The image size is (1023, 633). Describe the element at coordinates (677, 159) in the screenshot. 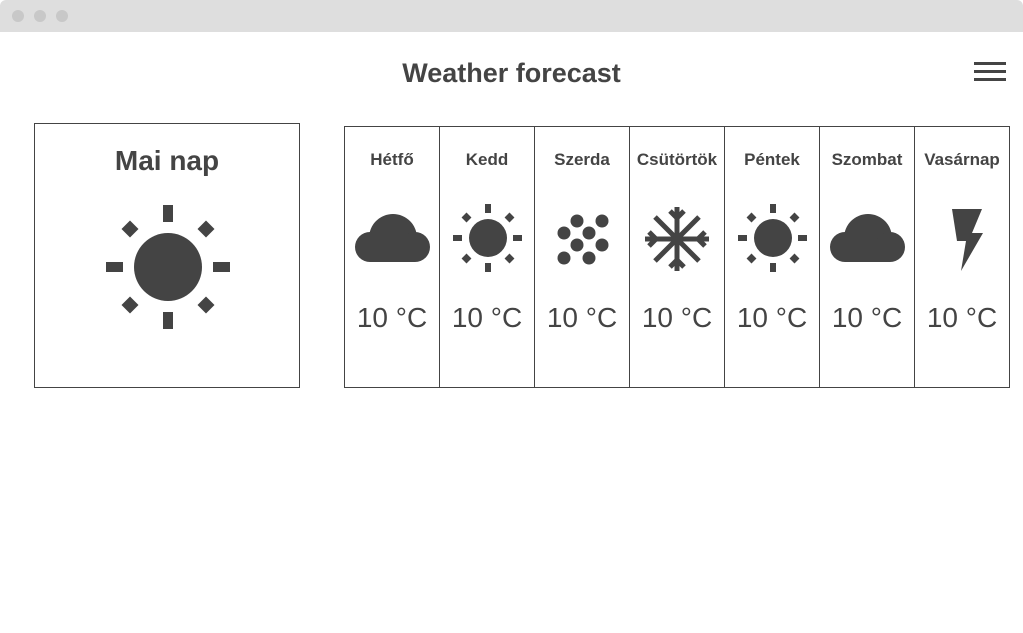

I see `day-name: Csütörtök` at that location.